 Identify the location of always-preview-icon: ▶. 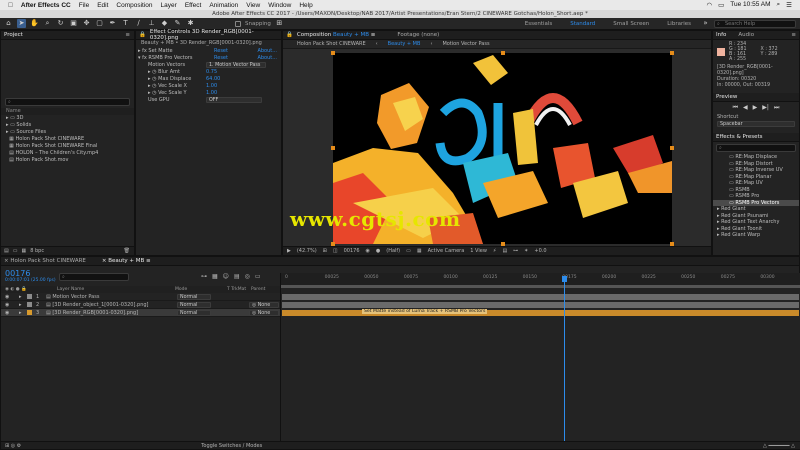
(289, 251).